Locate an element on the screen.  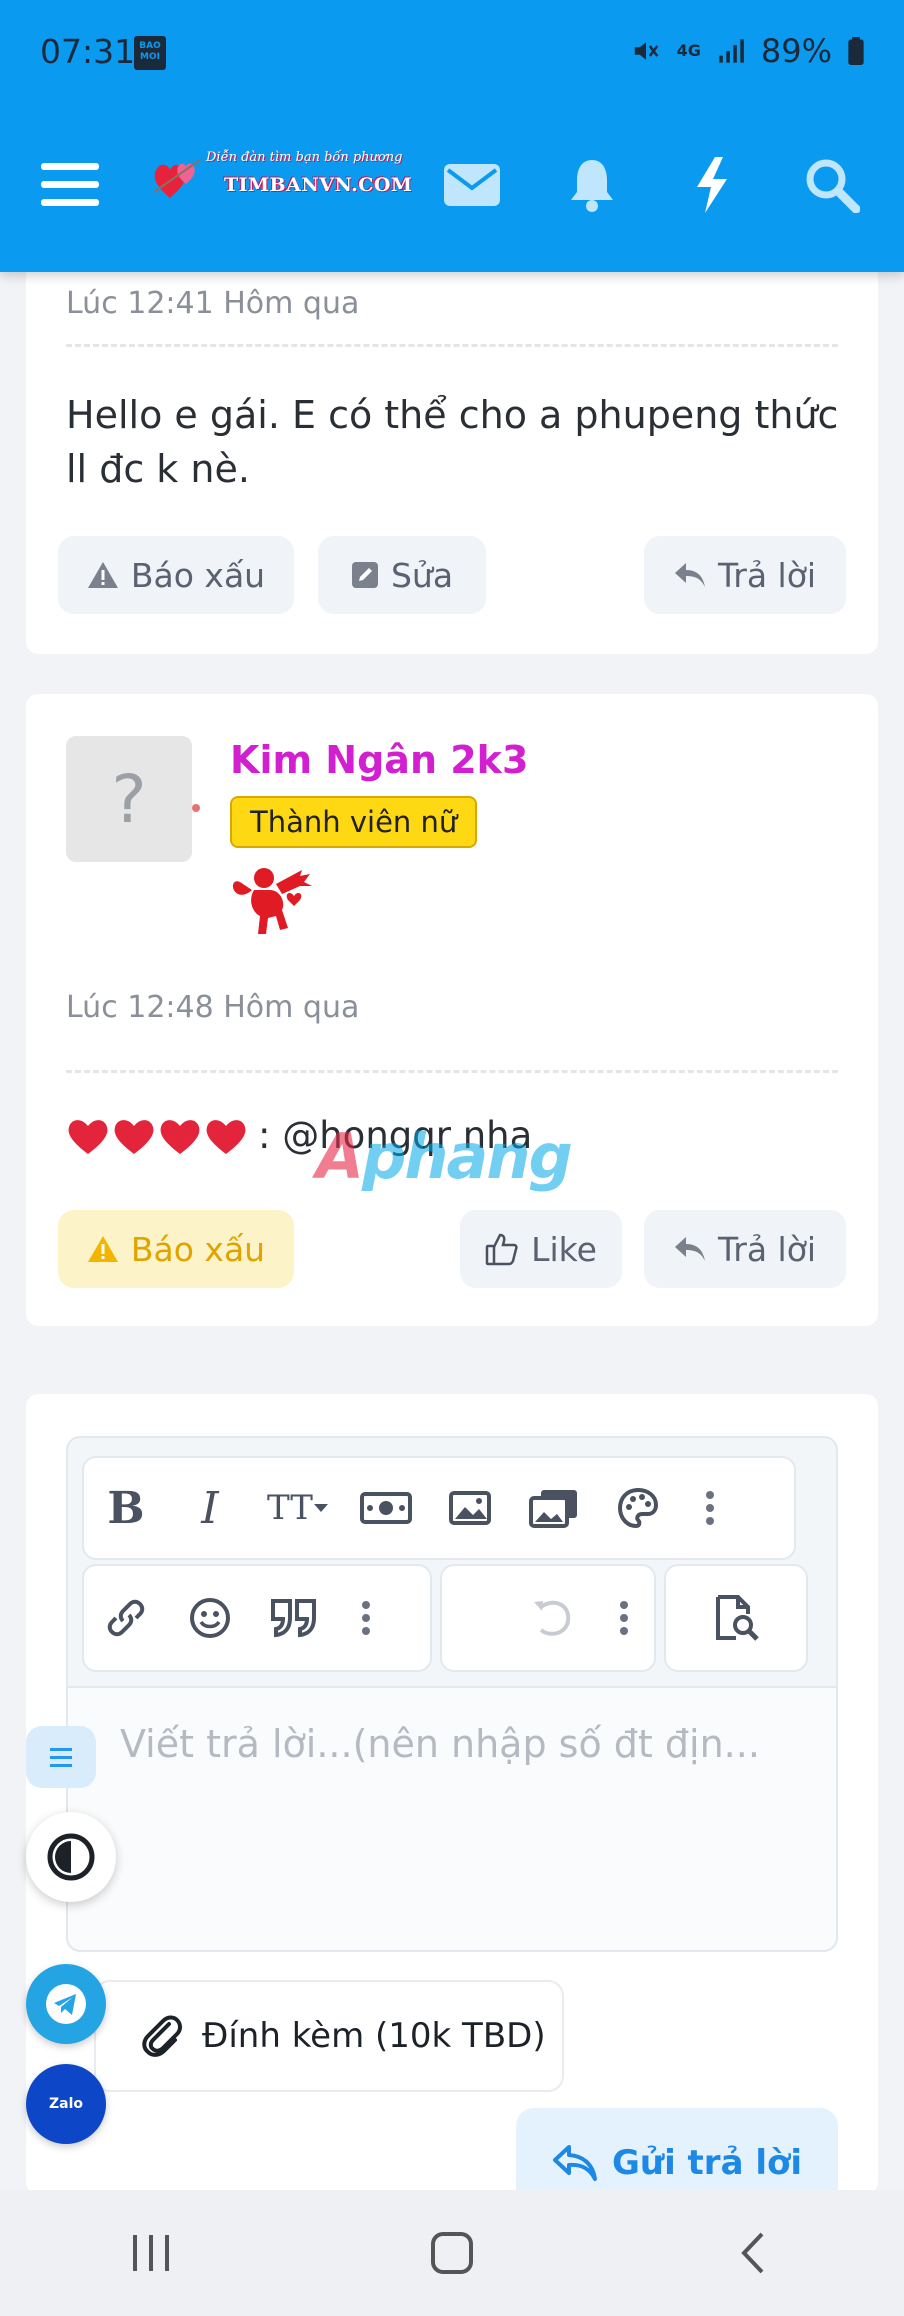
bold-button: B is located at coordinates (126, 1508).